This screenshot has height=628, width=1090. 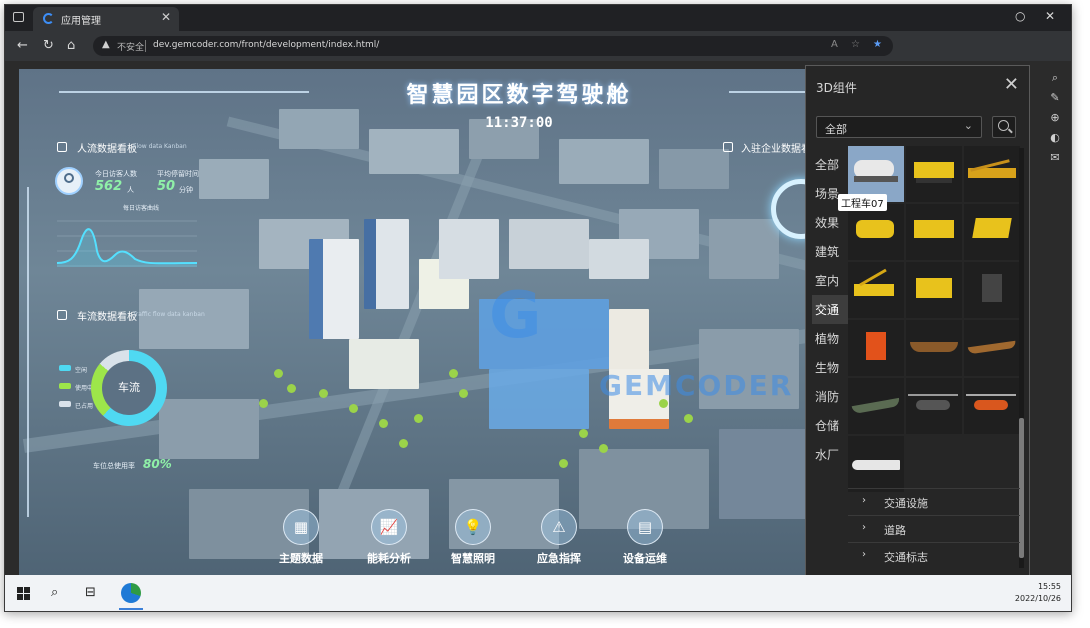 I want to click on grid-icon: ▦, so click(x=301, y=527).